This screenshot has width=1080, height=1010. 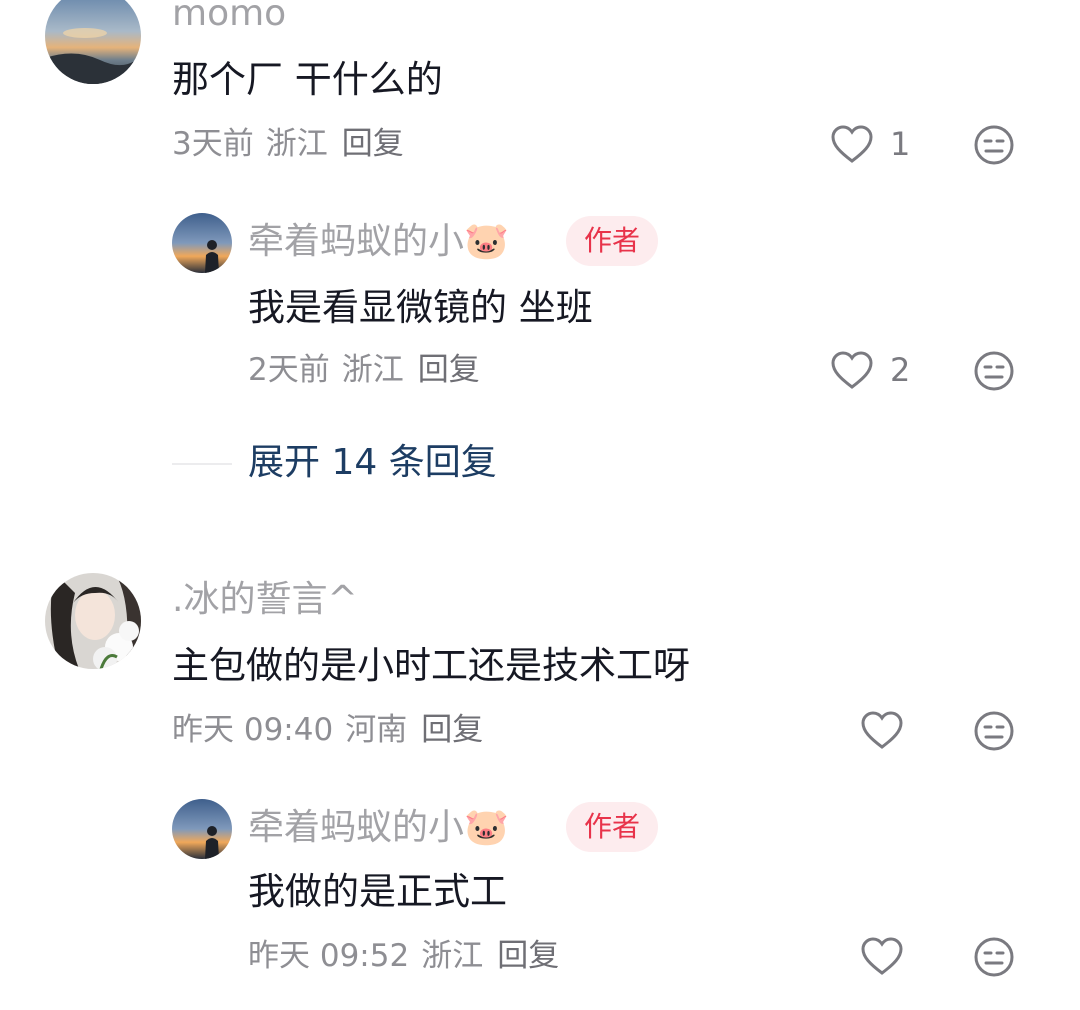 I want to click on expand-replies-button: 展开 14 条回复, so click(x=372, y=463).